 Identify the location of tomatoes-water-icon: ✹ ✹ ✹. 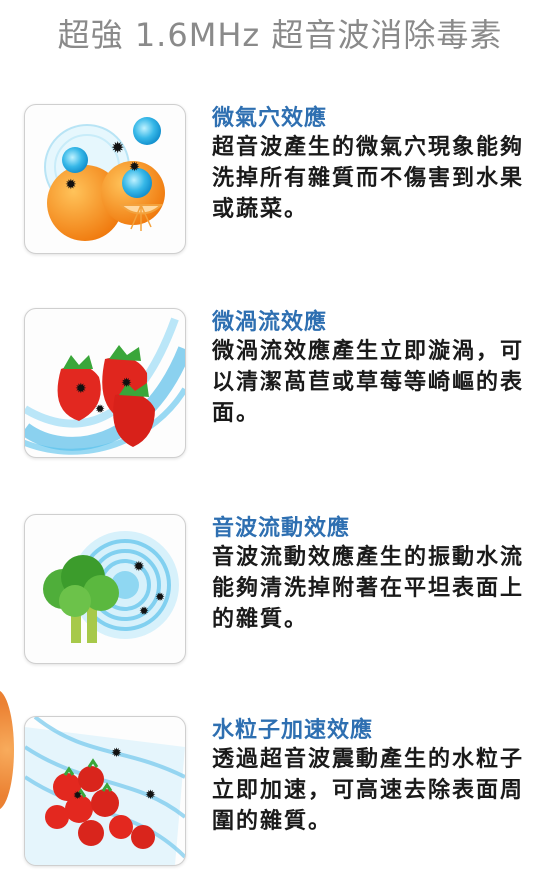
(105, 791).